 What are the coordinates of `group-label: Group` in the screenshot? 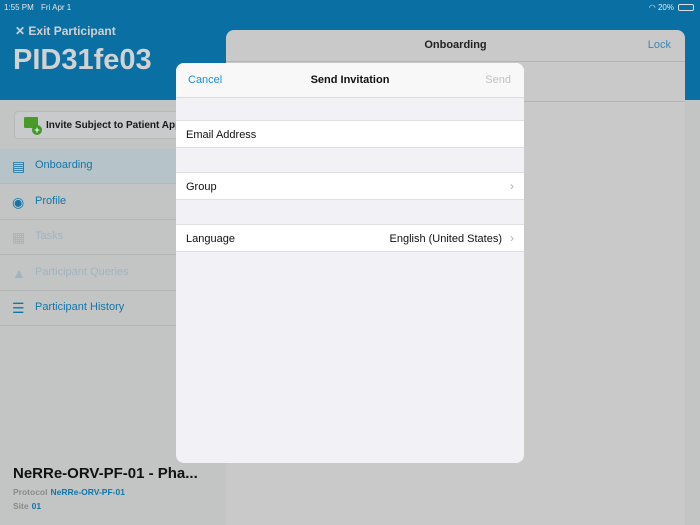 It's located at (201, 187).